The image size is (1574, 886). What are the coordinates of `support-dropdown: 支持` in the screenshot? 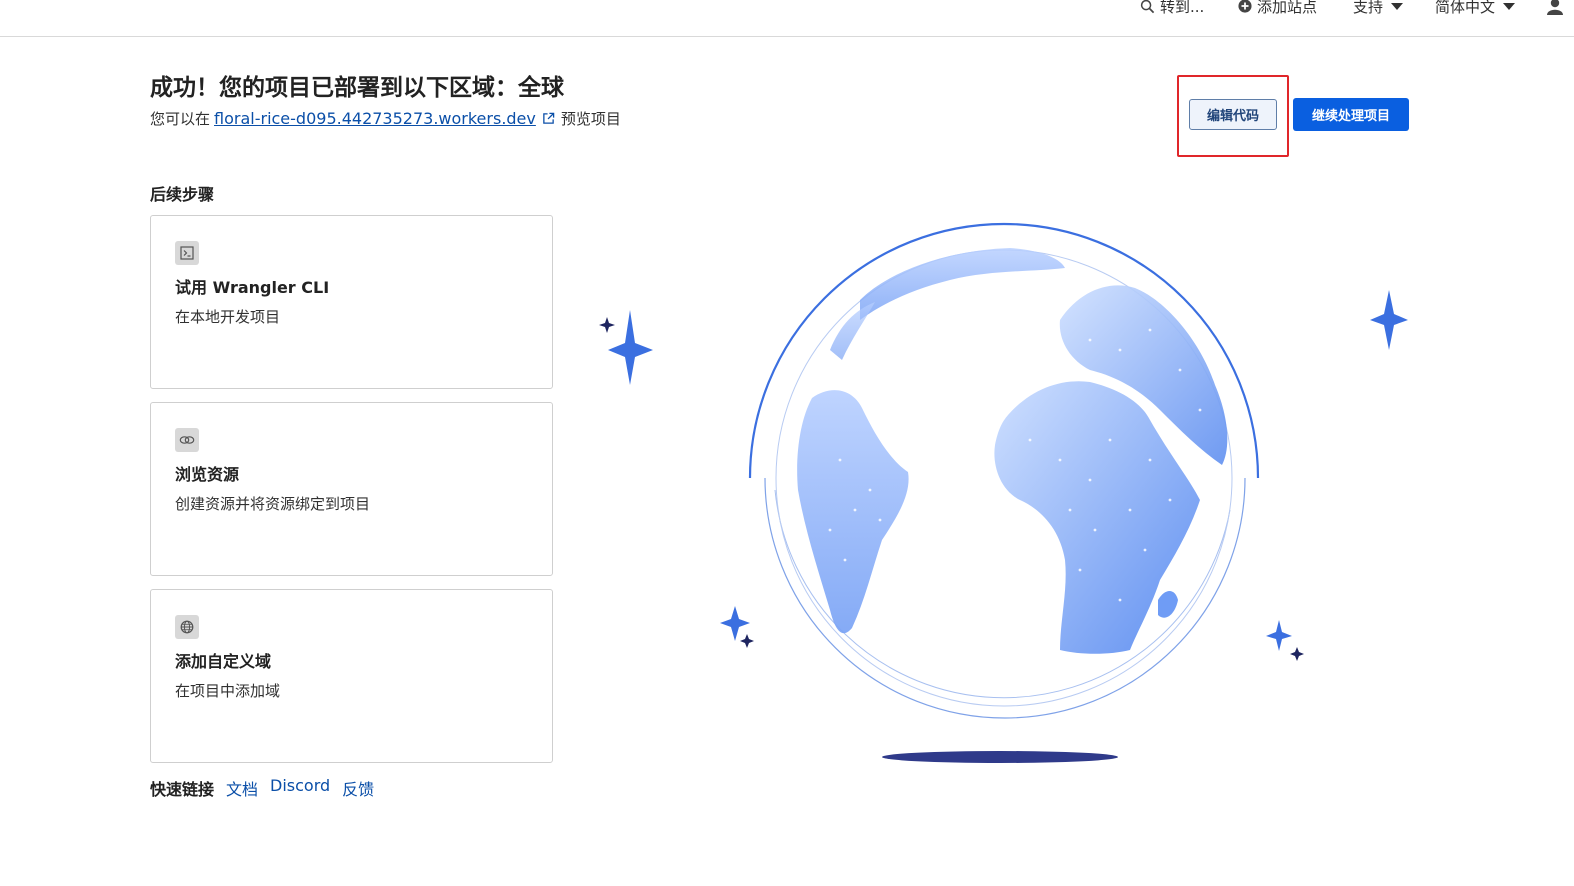 It's located at (1378, 9).